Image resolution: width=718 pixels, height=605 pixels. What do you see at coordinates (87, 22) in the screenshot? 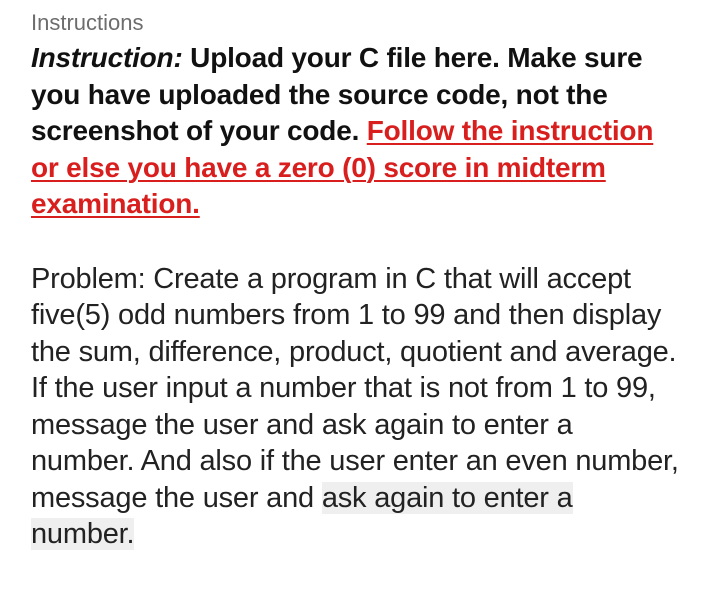
I see `section-label: Instructions` at bounding box center [87, 22].